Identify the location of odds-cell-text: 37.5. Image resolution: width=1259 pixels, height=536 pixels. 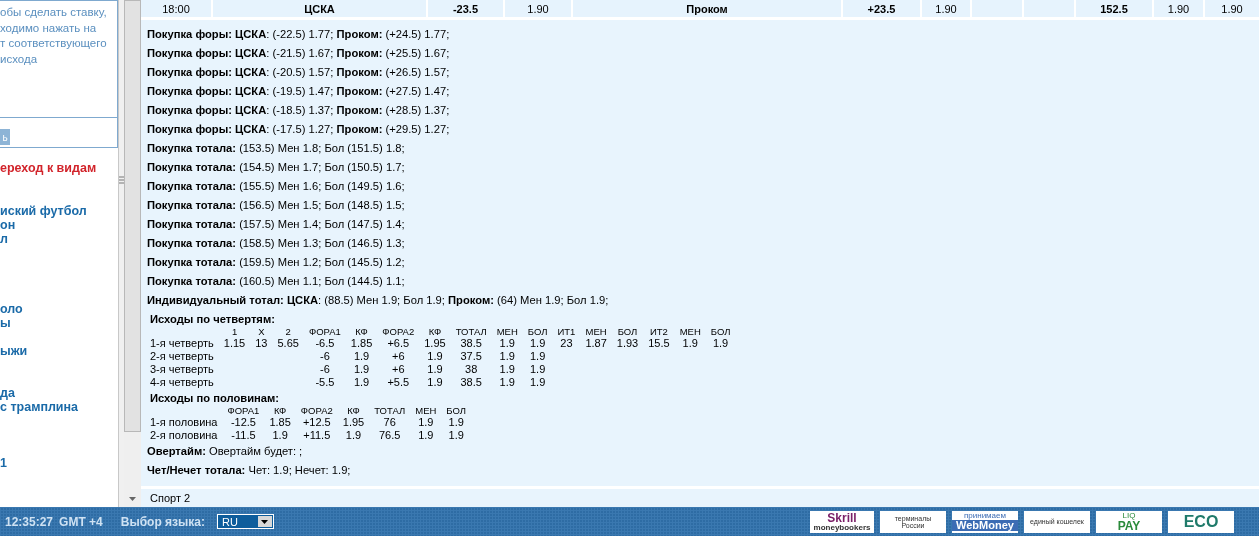
(471, 356).